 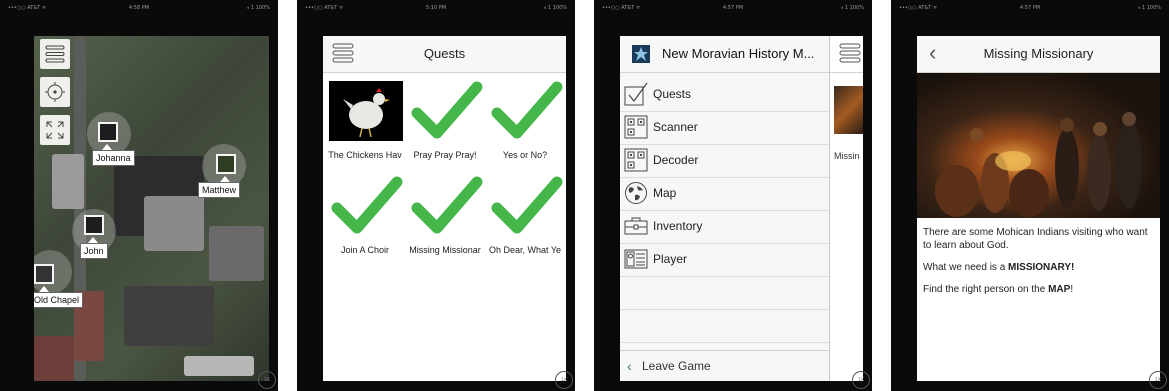 What do you see at coordinates (678, 226) in the screenshot?
I see `menu-item-label: Inventory` at bounding box center [678, 226].